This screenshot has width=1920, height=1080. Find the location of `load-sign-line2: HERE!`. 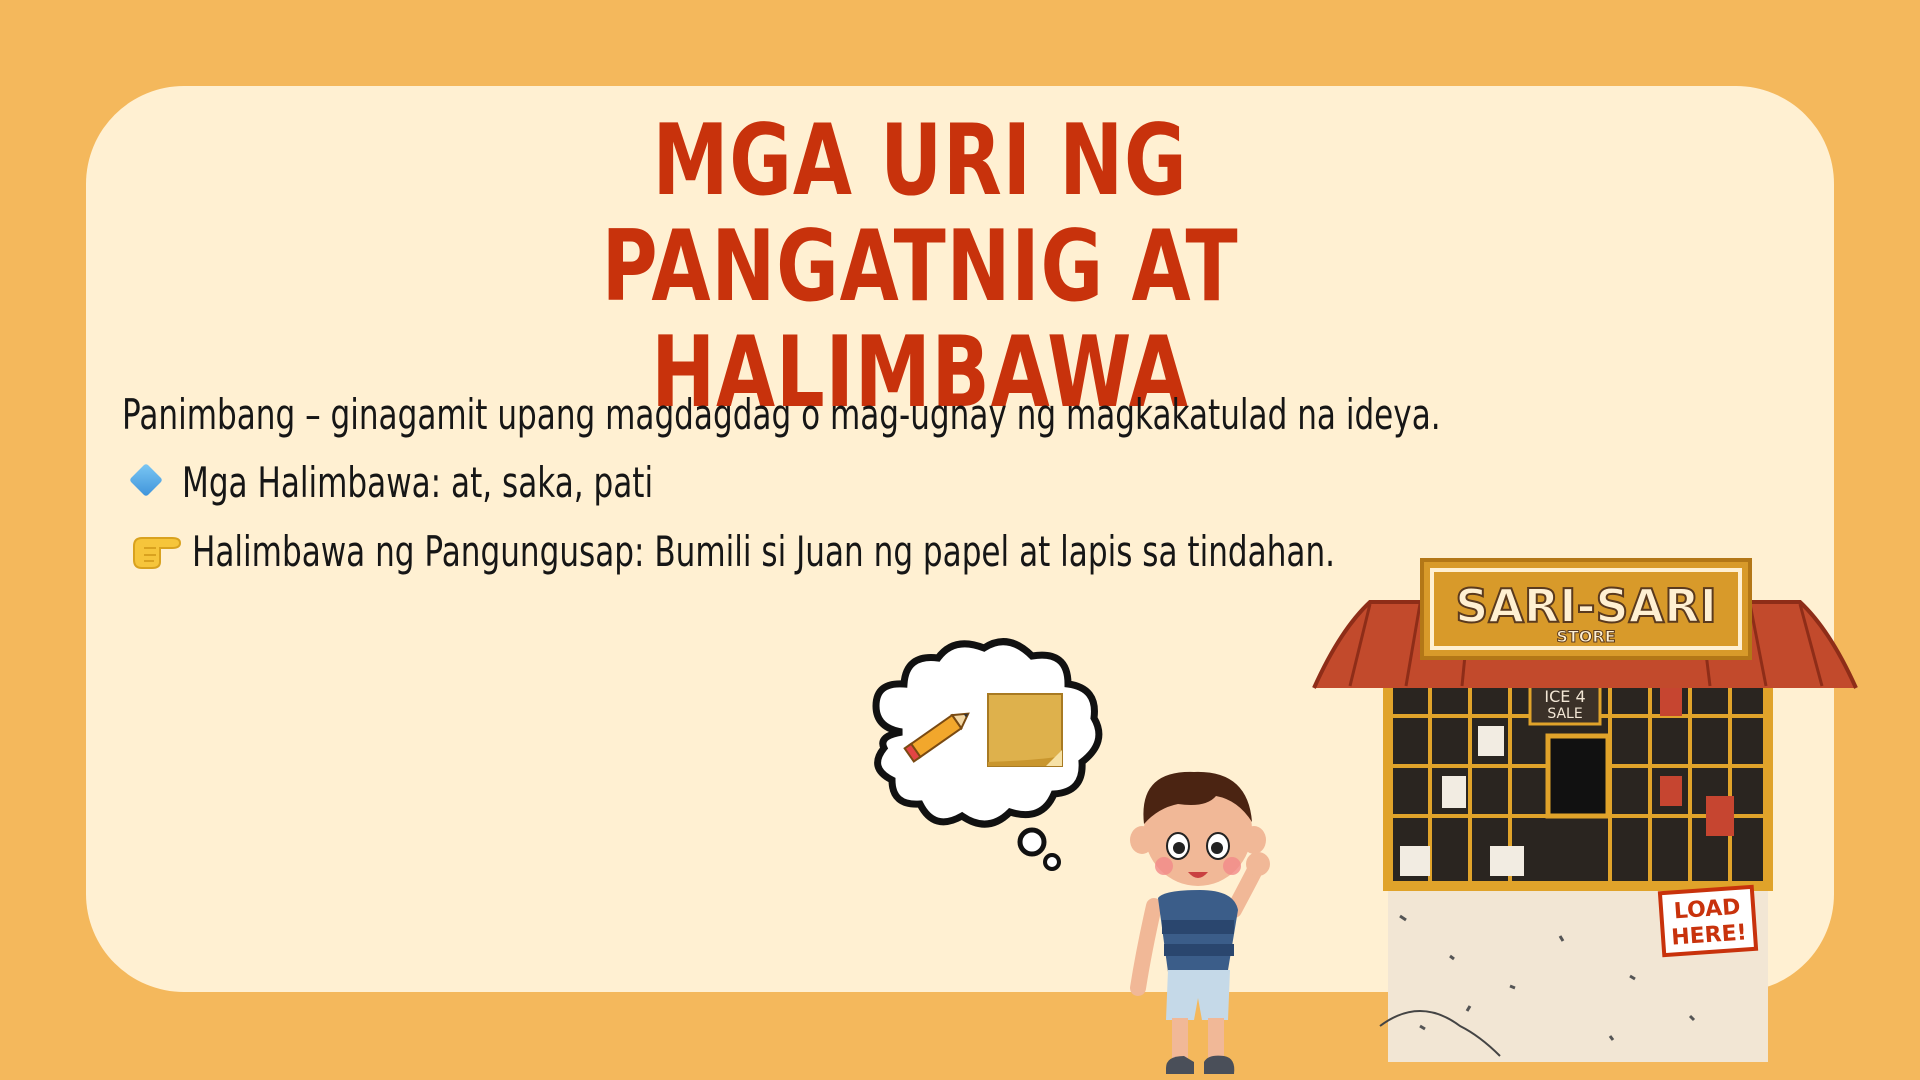

load-sign-line2: HERE! is located at coordinates (1709, 935).